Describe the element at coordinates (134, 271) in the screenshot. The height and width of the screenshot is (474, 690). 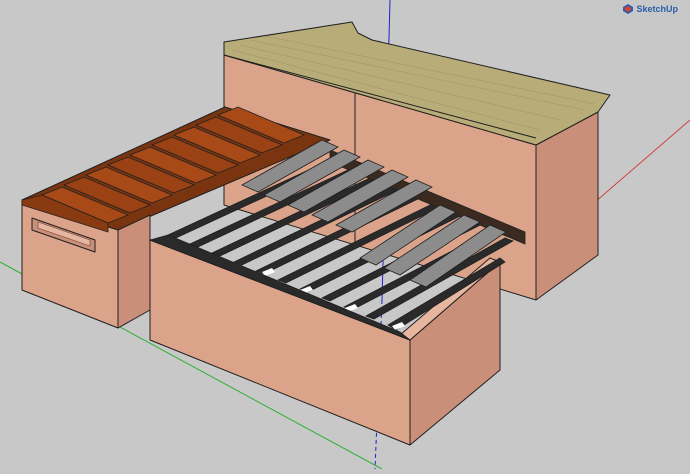
I see `left-step-side` at that location.